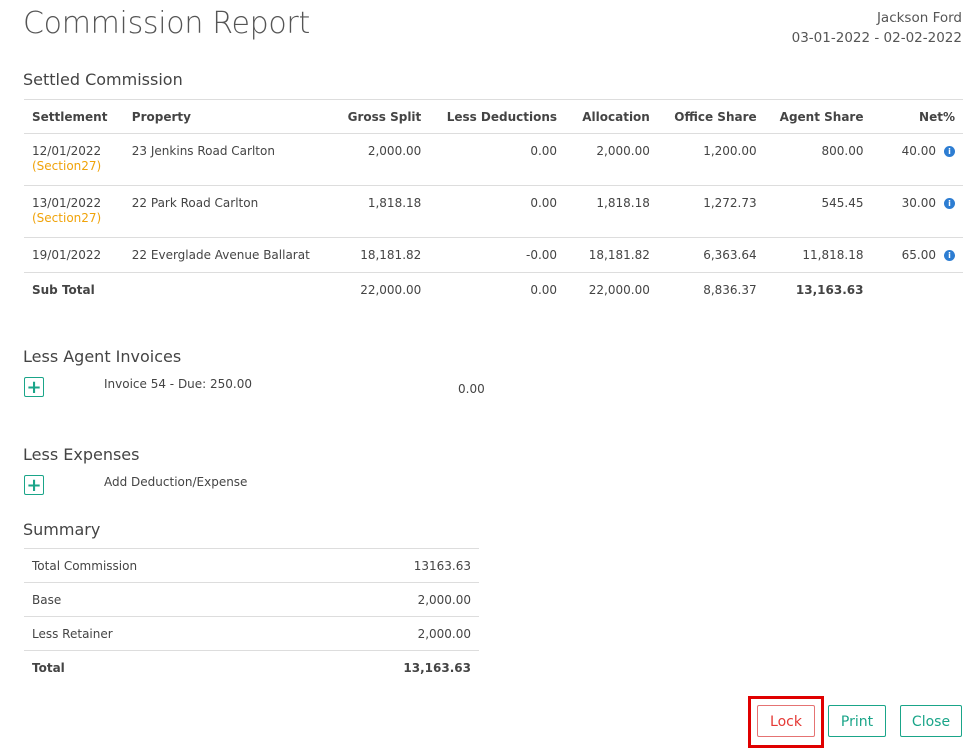  What do you see at coordinates (178, 384) in the screenshot?
I see `invoice-label: Invoice 54 - Due: 250.00` at bounding box center [178, 384].